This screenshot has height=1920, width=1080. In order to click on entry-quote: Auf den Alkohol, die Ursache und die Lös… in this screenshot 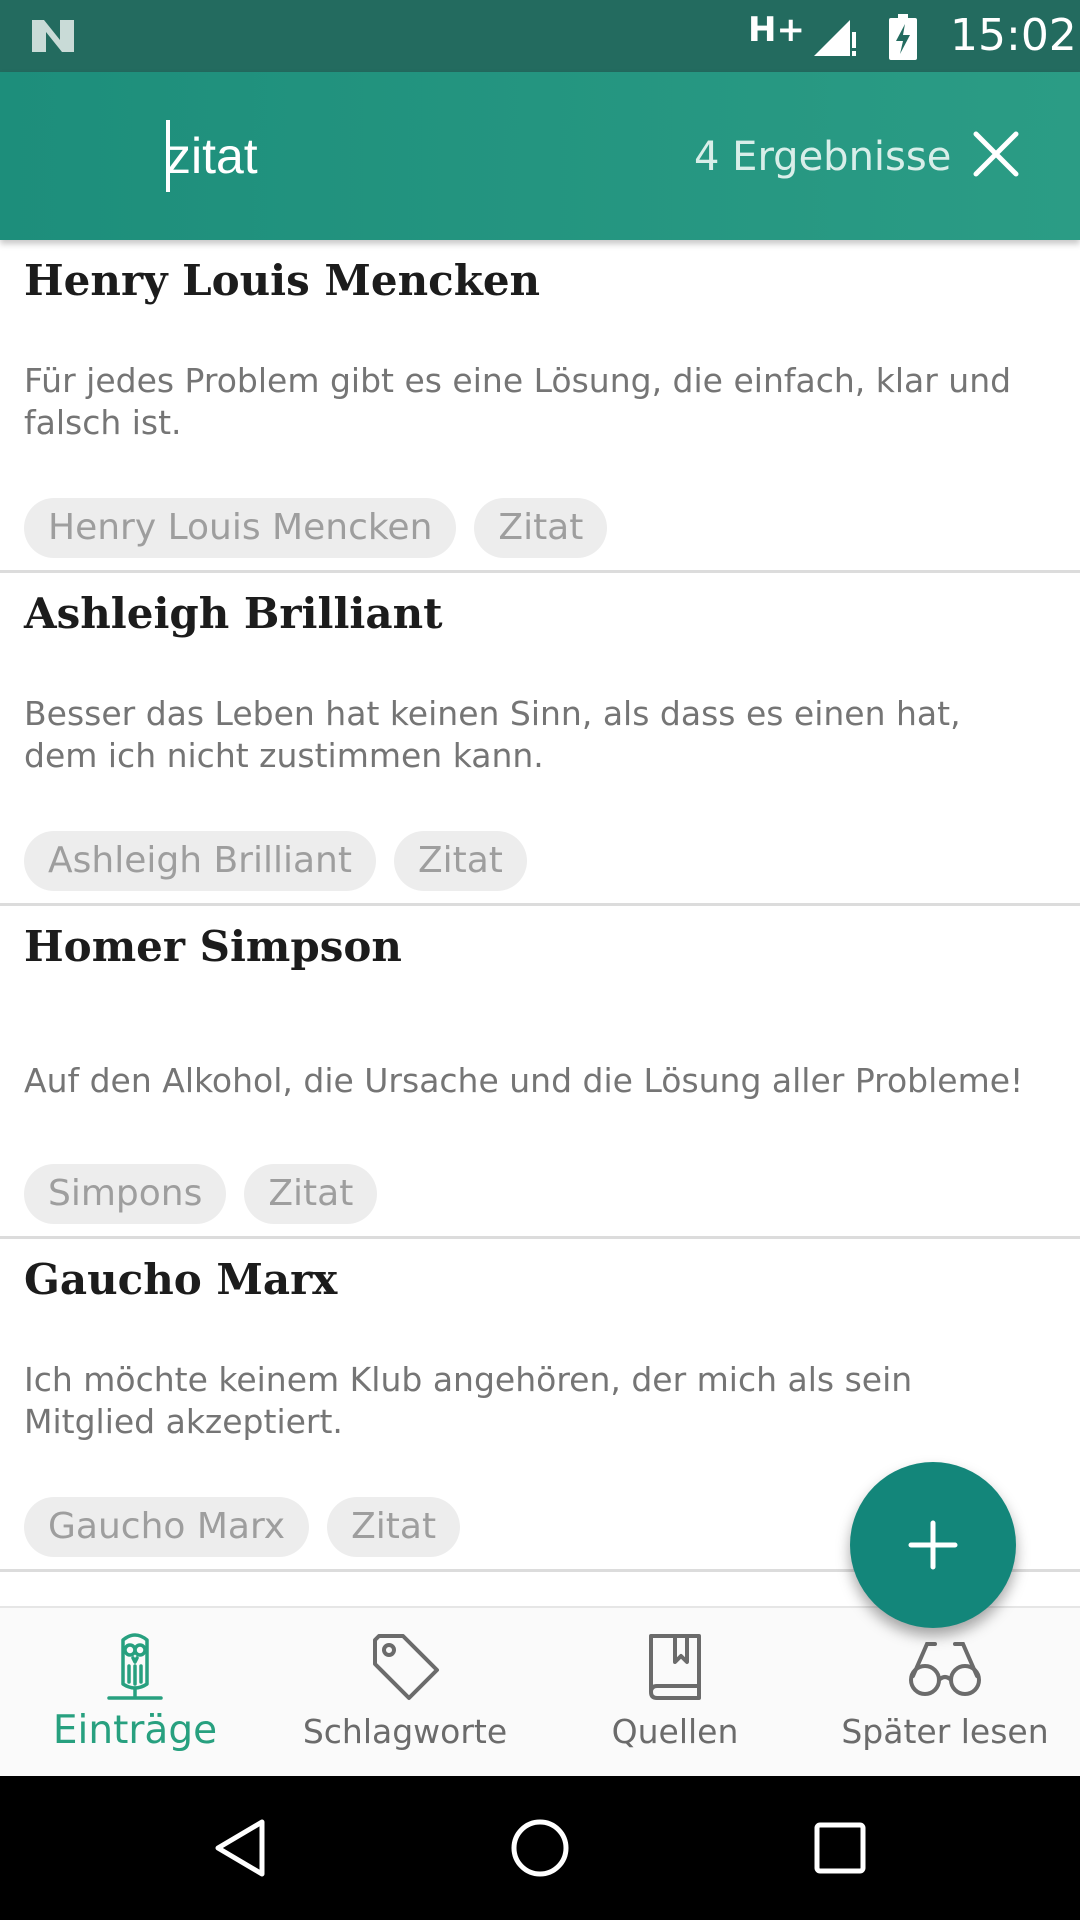, I will do `click(524, 1080)`.